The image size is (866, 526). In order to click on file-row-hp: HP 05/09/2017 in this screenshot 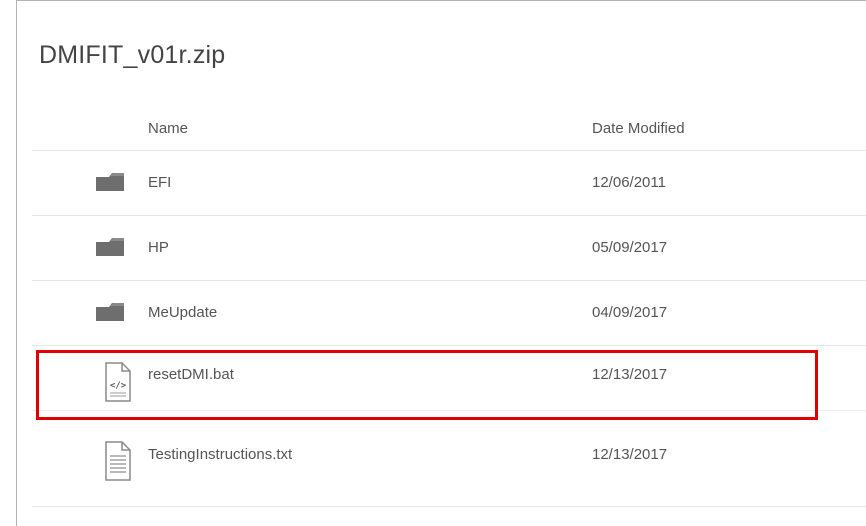, I will do `click(449, 248)`.